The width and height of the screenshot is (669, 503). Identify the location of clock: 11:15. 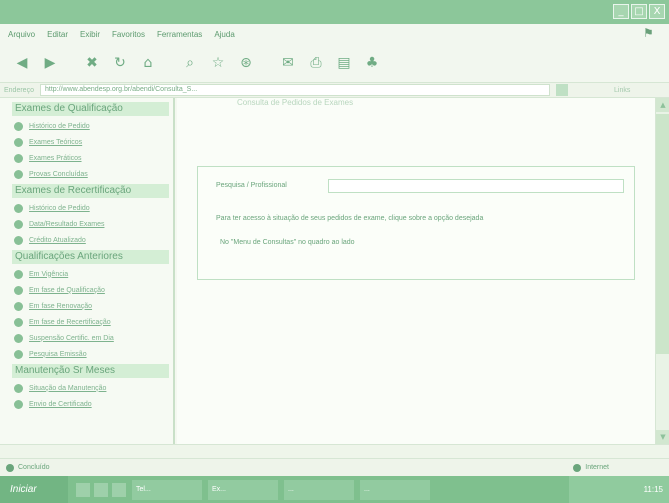
(653, 489).